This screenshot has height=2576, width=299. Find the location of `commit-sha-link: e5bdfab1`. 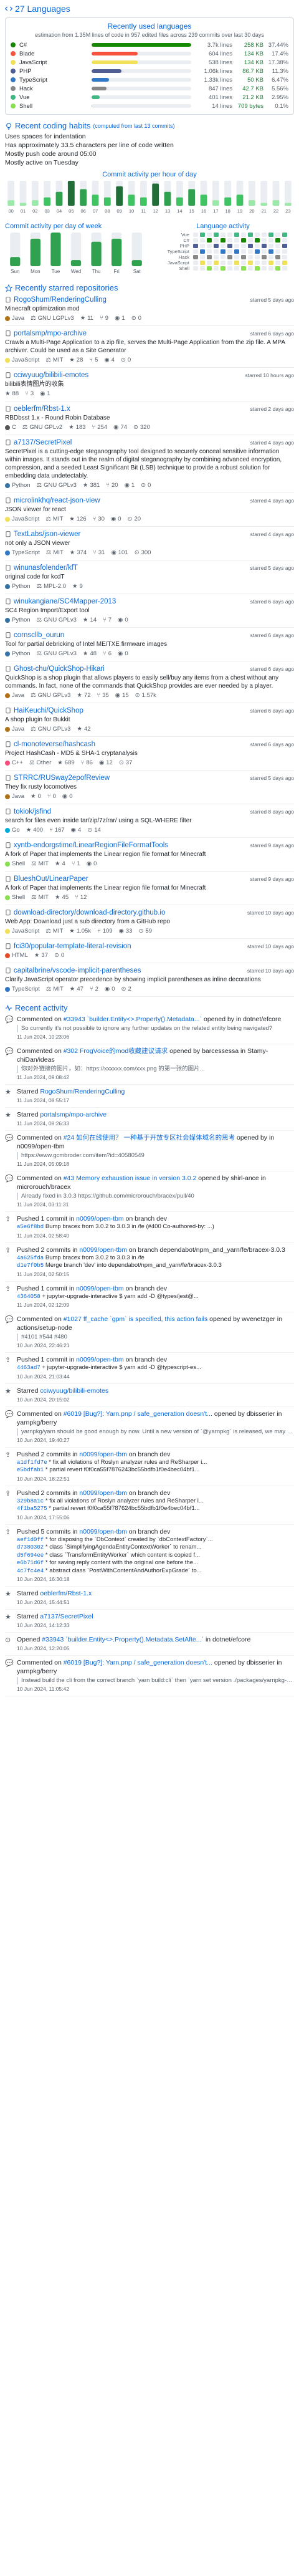

commit-sha-link: e5bdfab1 is located at coordinates (30, 1470).